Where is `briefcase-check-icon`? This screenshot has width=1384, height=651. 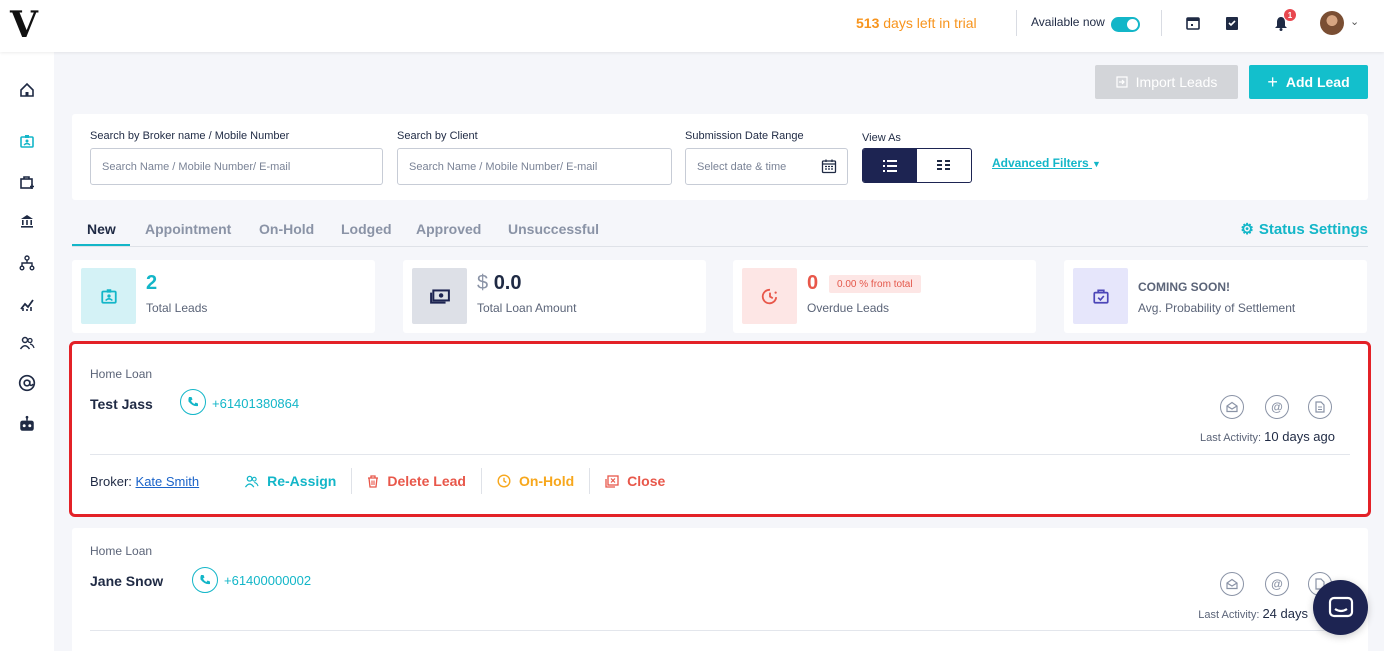 briefcase-check-icon is located at coordinates (1100, 296).